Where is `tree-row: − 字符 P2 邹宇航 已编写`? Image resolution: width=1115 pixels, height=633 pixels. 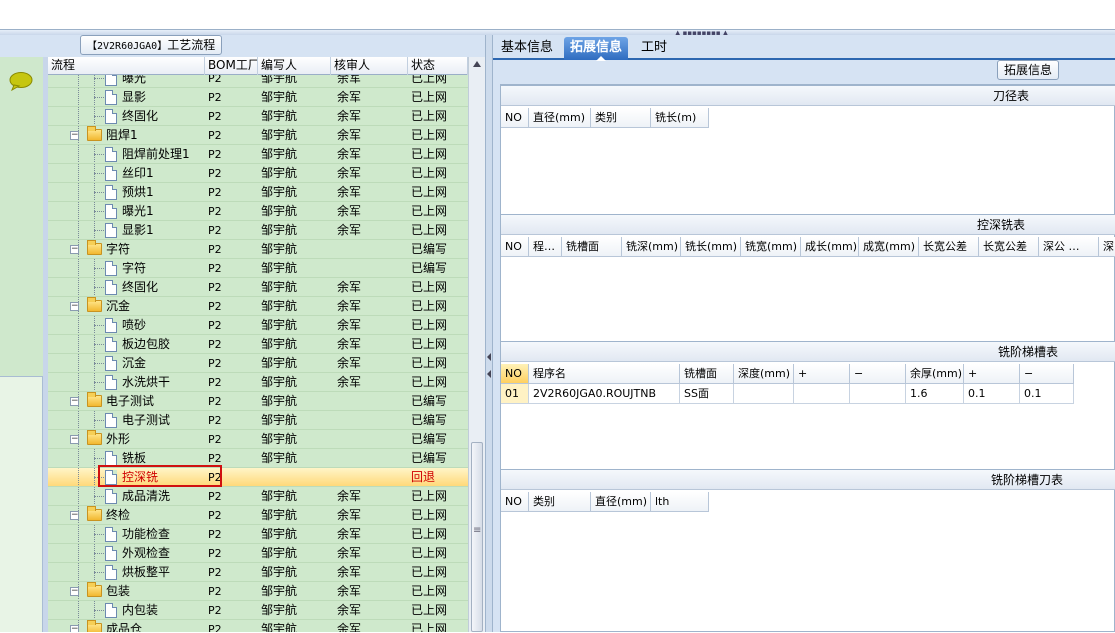 tree-row: − 字符 P2 邹宇航 已编写 is located at coordinates (258, 249).